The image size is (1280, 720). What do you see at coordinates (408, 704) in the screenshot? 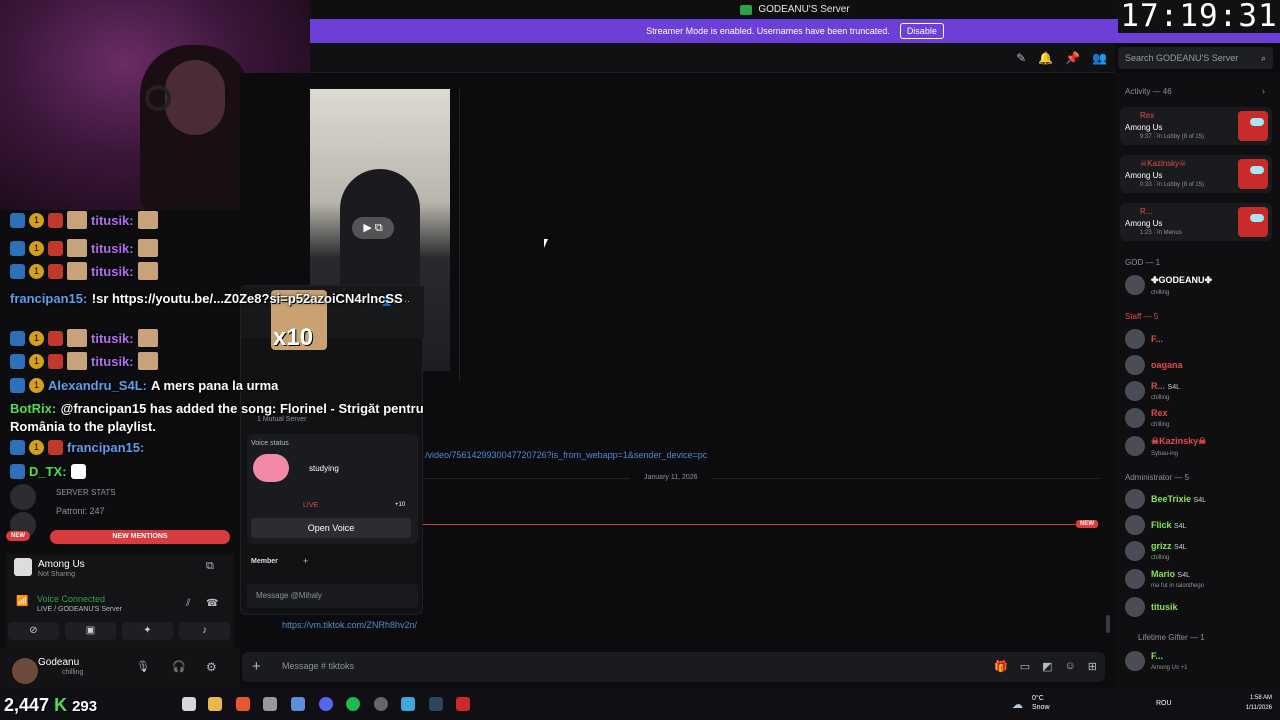
I see `notepad-icon` at bounding box center [408, 704].